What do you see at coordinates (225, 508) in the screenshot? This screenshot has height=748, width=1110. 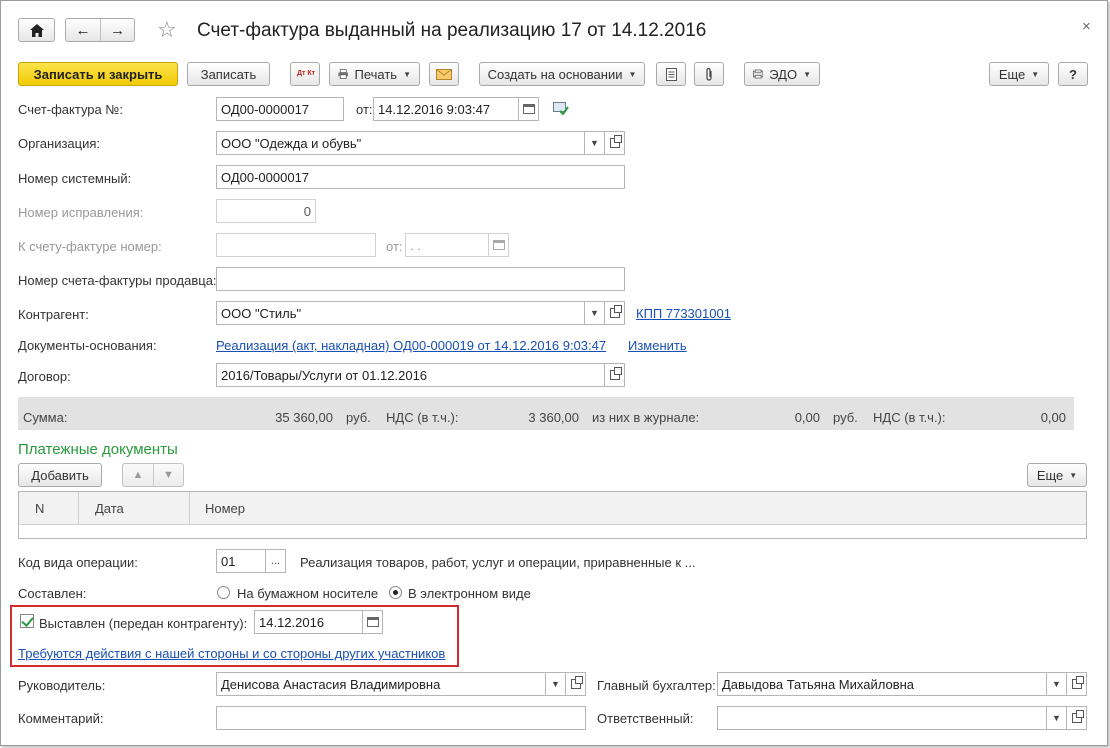 I see `column-number: Номер` at bounding box center [225, 508].